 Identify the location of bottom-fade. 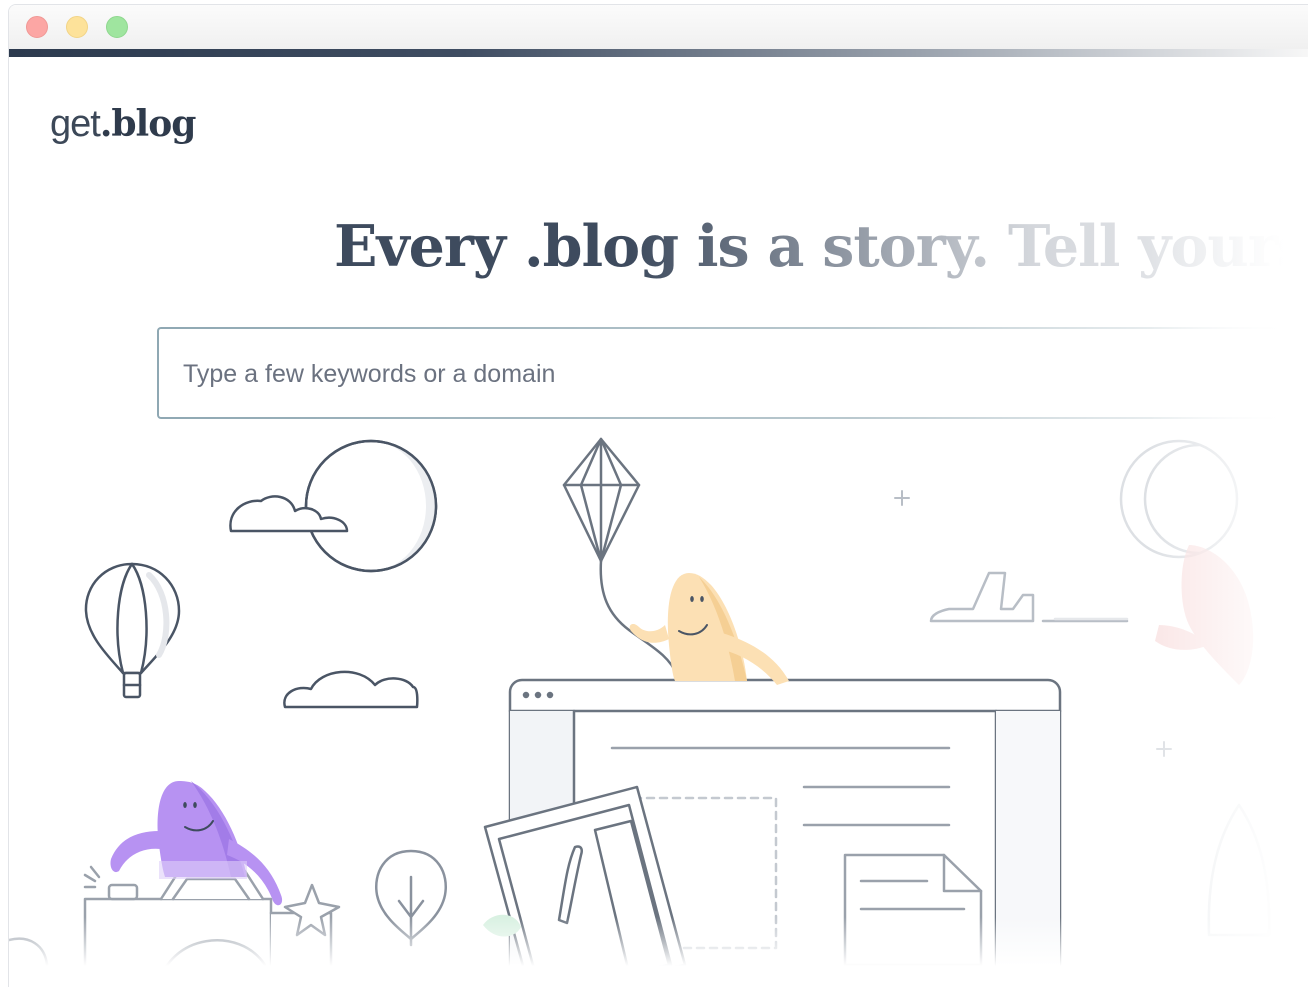
(658, 952).